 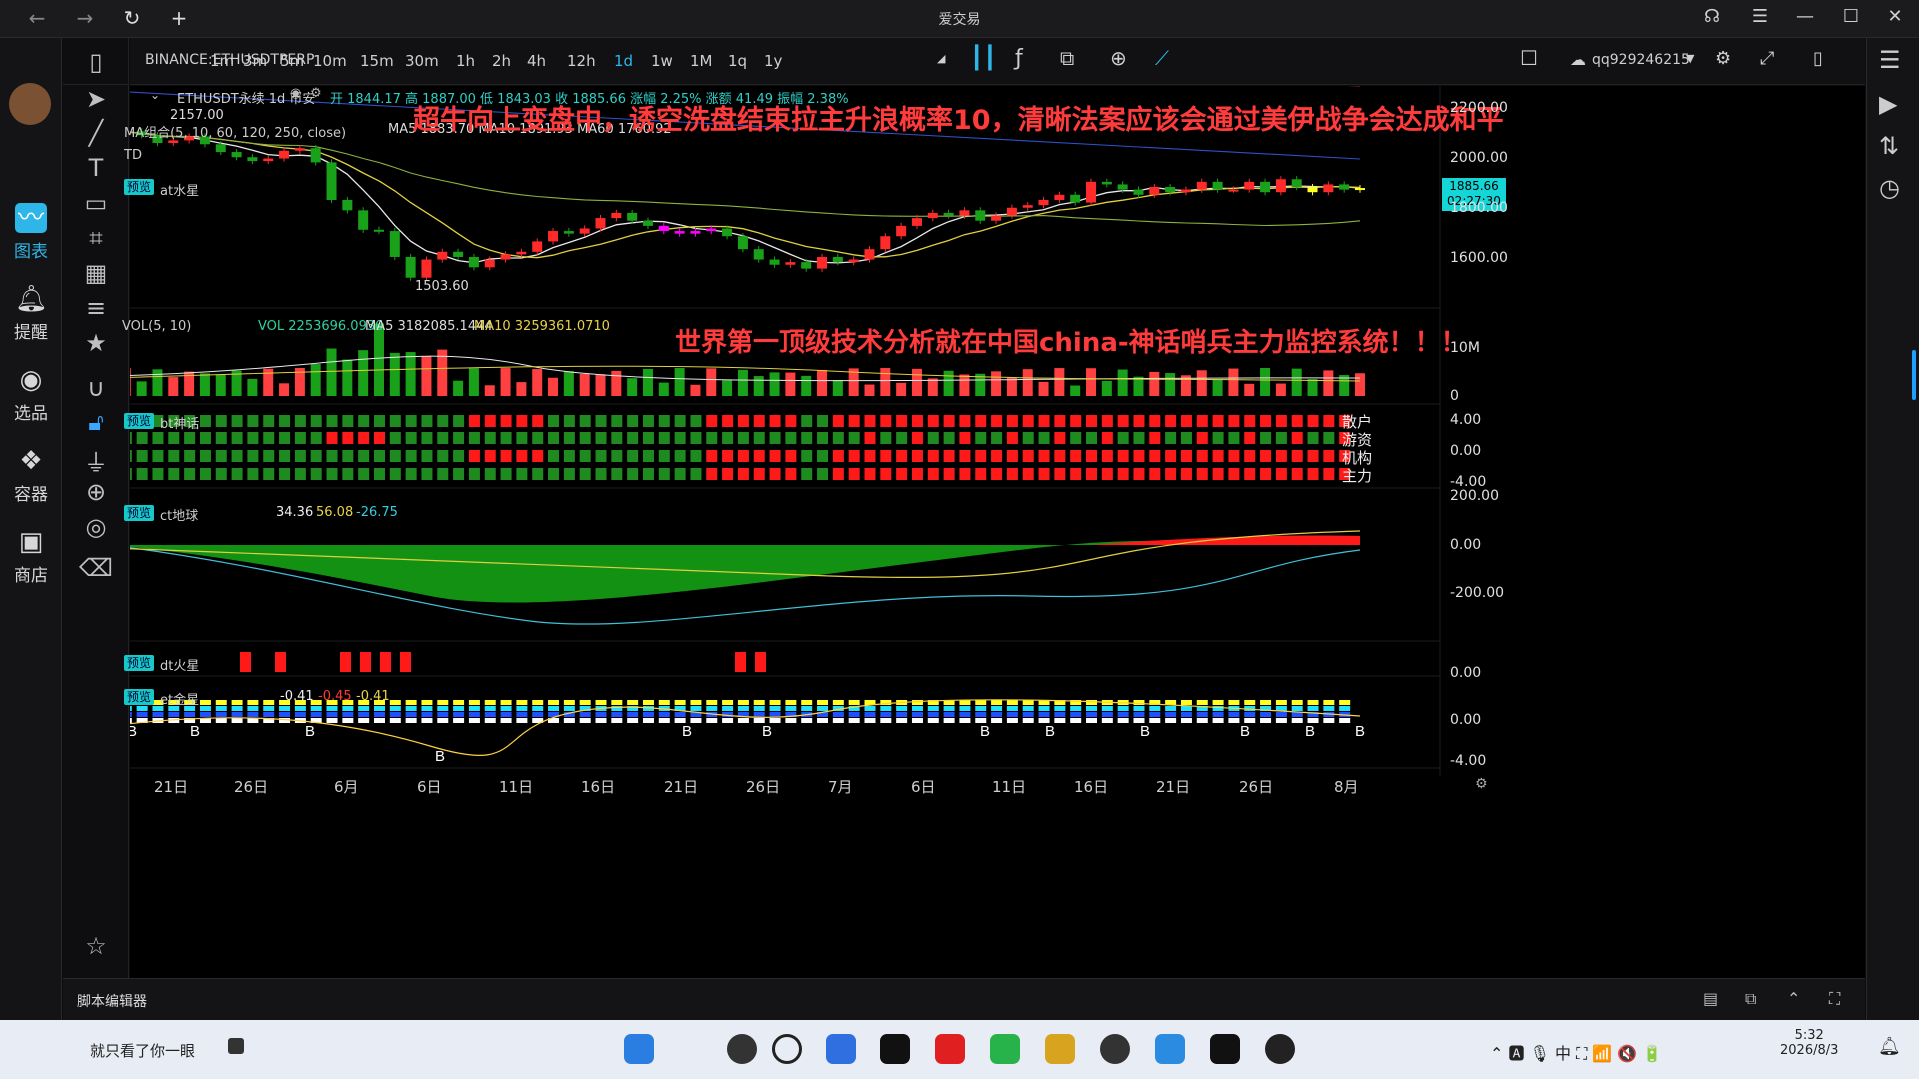 What do you see at coordinates (96, 527) in the screenshot?
I see `hide-icon: ◎` at bounding box center [96, 527].